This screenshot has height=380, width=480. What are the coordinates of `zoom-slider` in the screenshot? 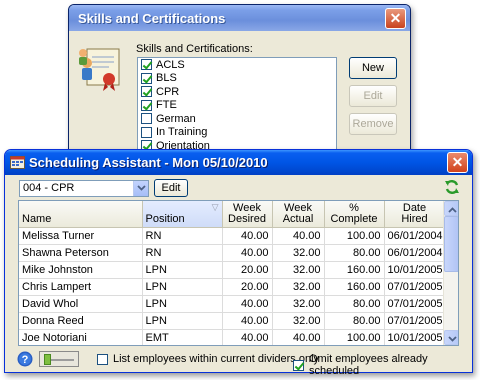 It's located at (59, 359).